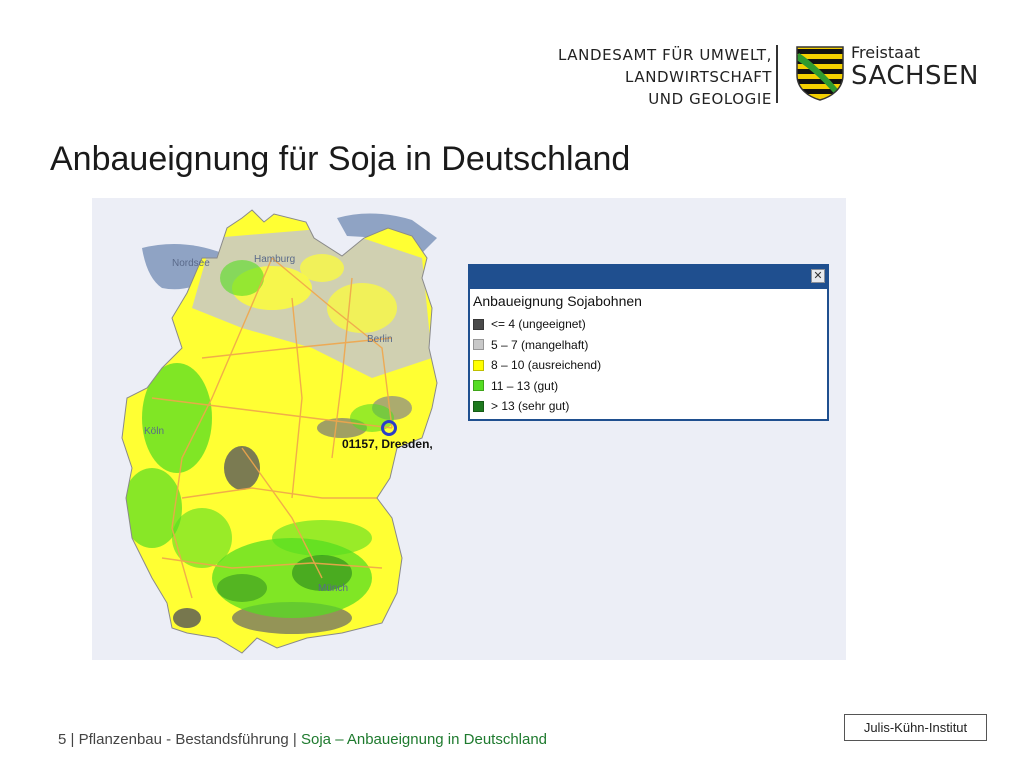  I want to click on legend-item-label: 8 – 10 (ausreichend), so click(546, 365).